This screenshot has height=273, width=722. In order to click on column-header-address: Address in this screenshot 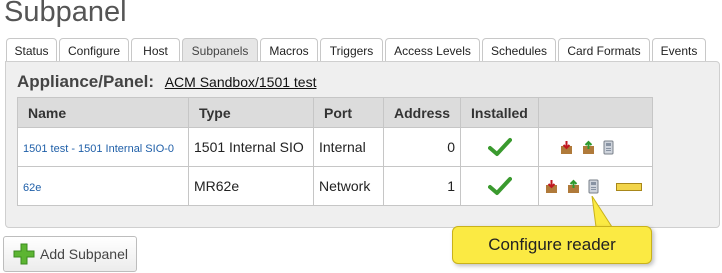, I will do `click(422, 112)`.